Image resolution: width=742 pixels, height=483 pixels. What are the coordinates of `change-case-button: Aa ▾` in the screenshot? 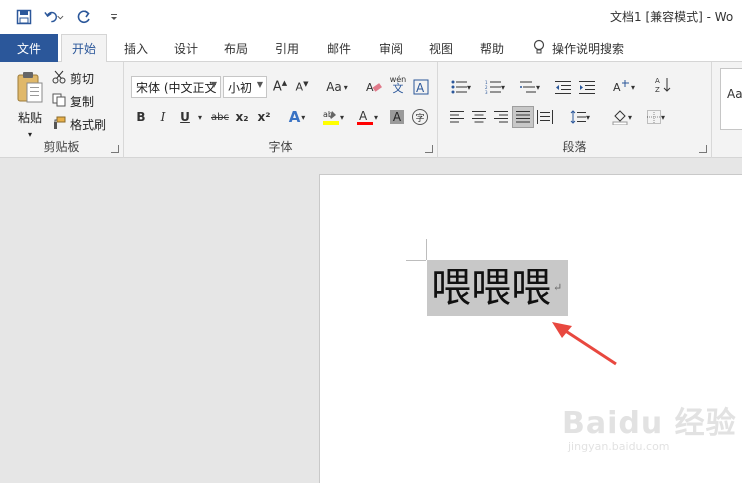 It's located at (337, 87).